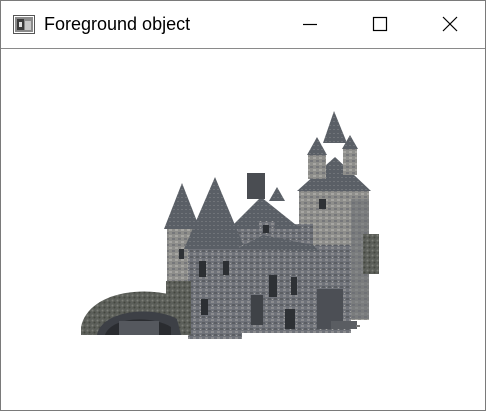  I want to click on app-icon, so click(24, 24).